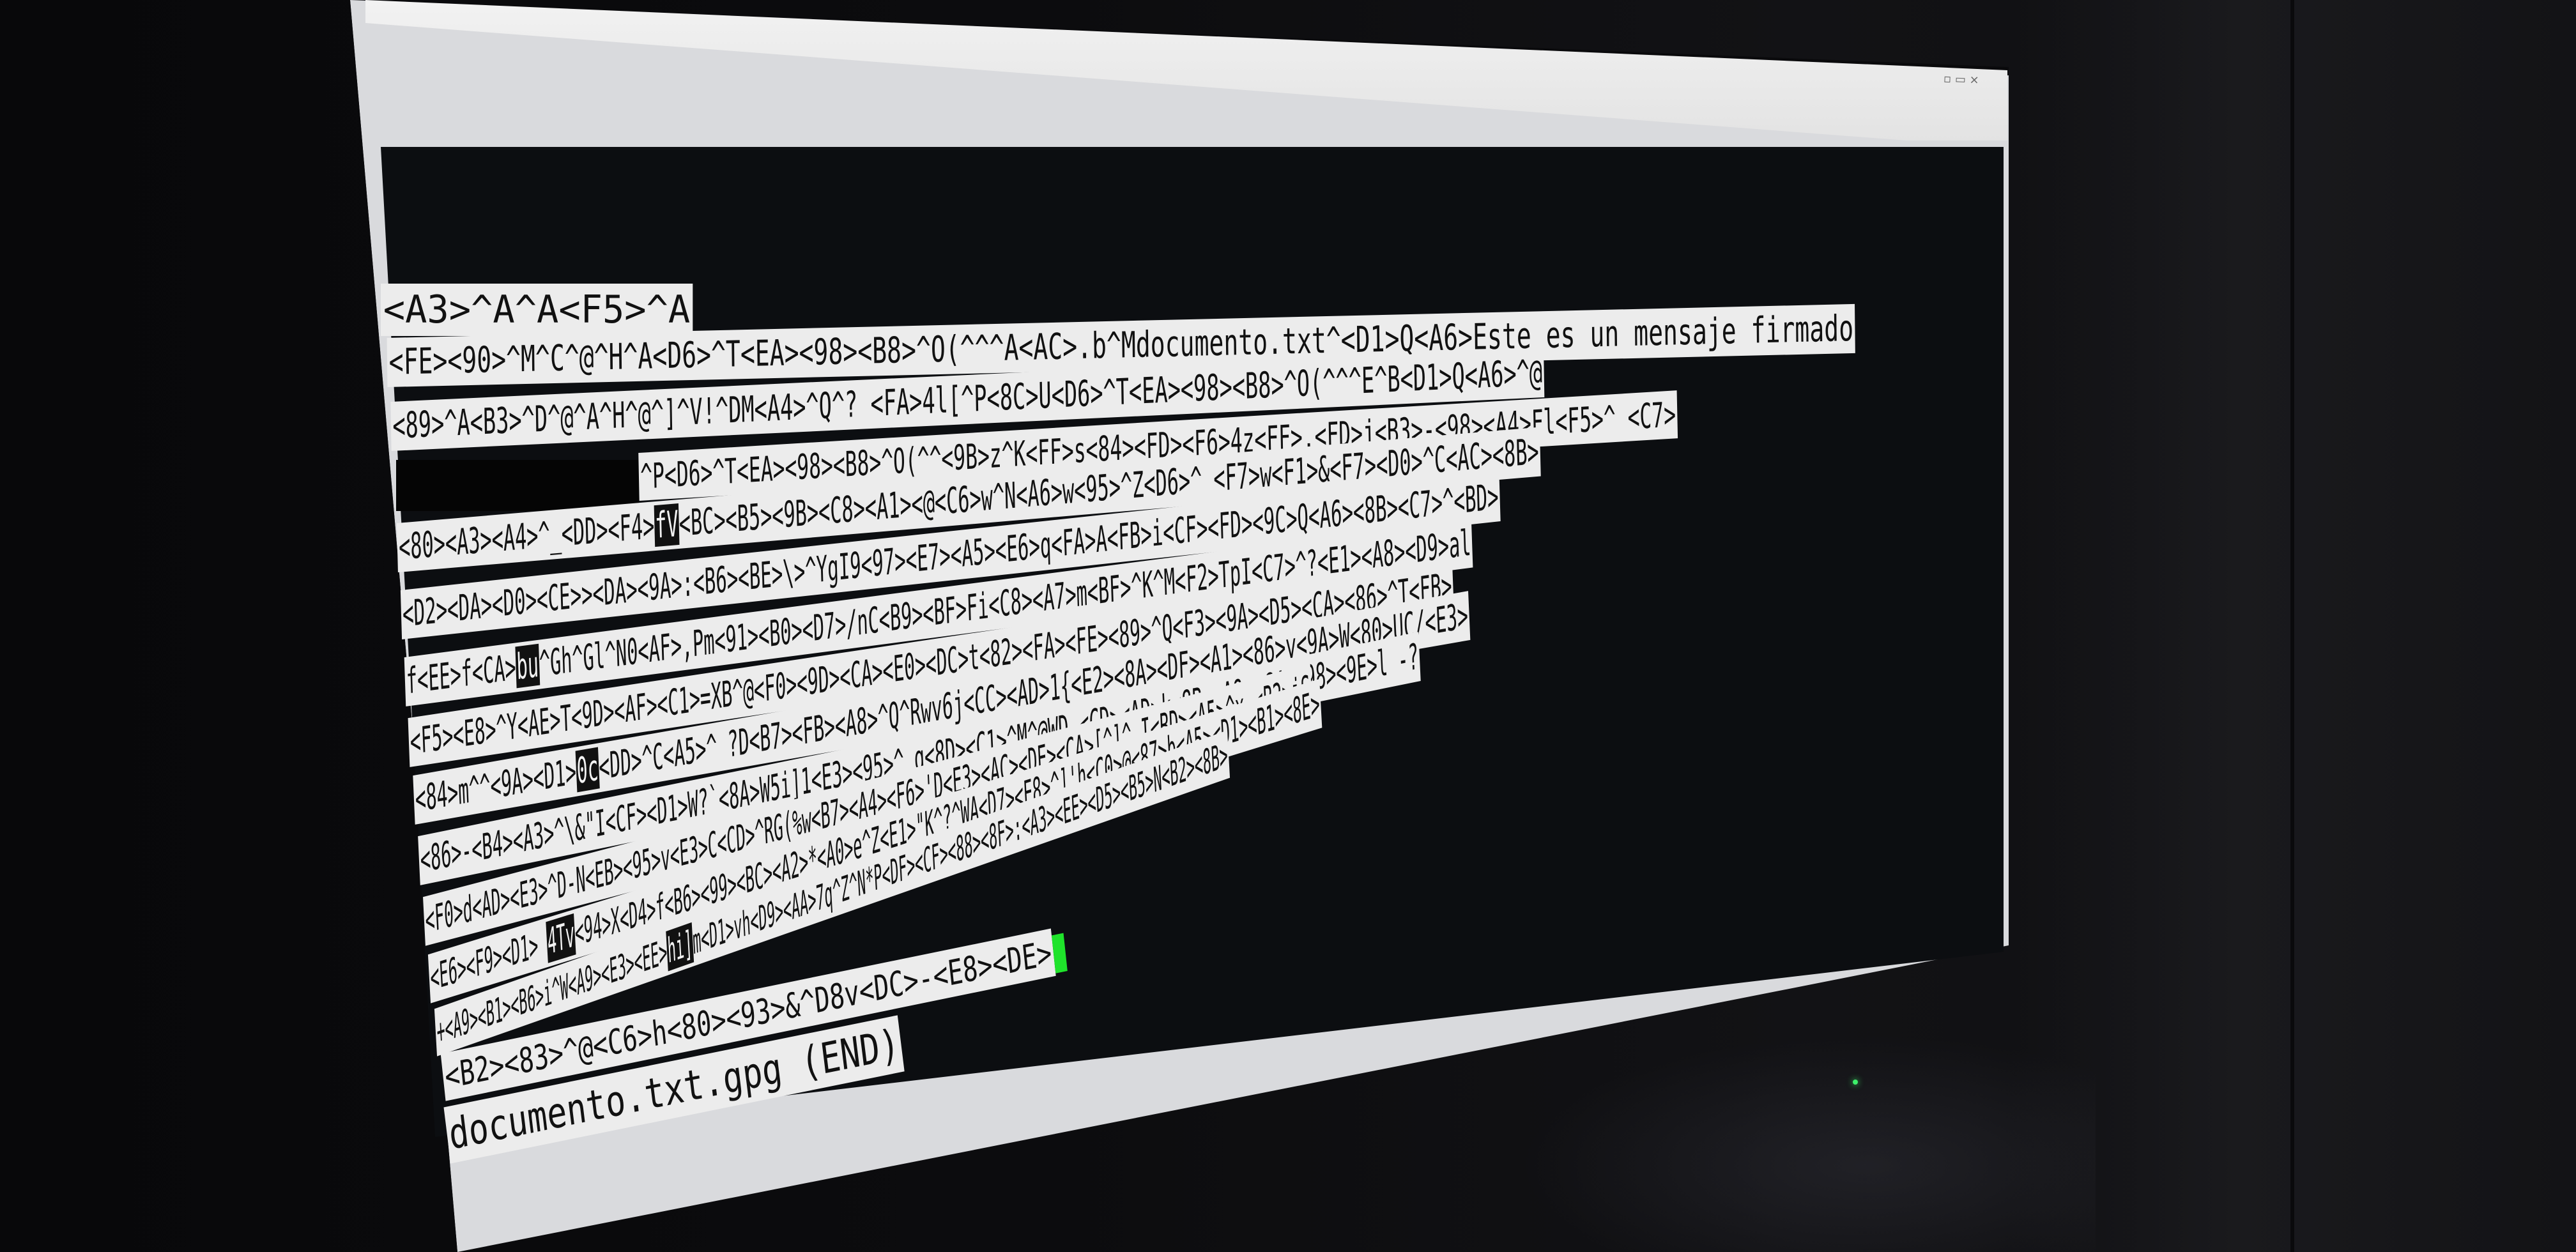  I want to click on desk-reflection, so click(1808, 1143).